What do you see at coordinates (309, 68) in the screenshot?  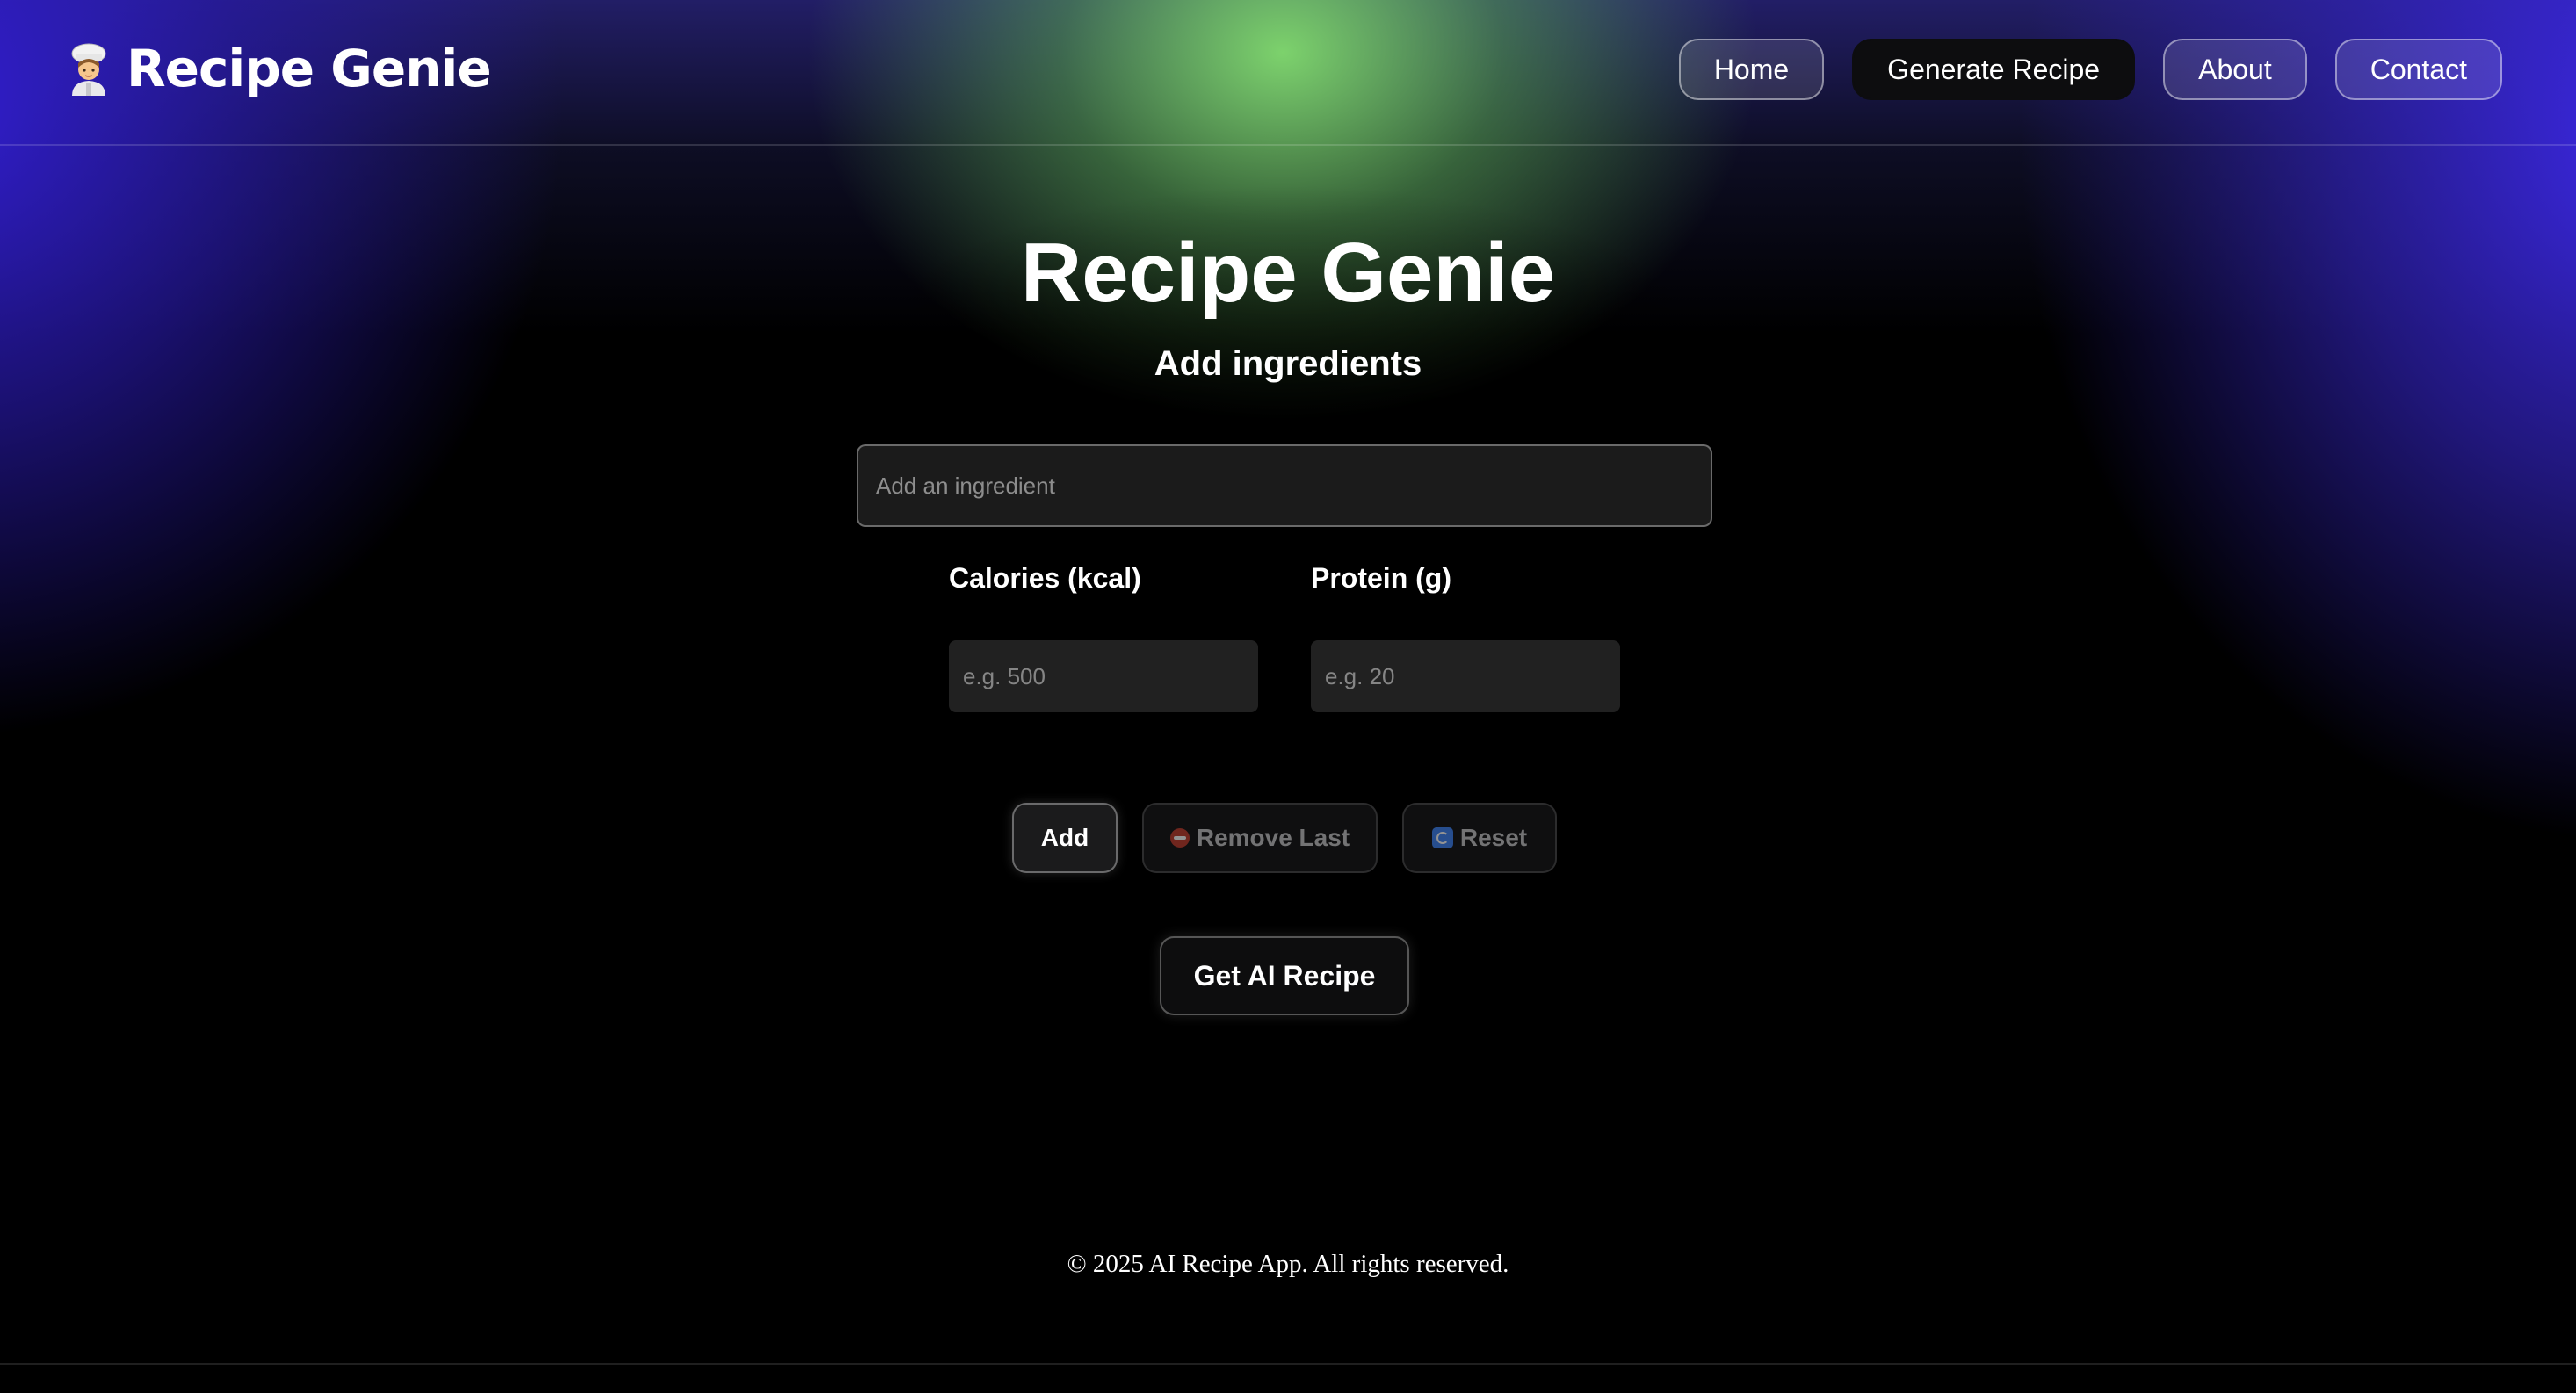 I see `brand-title: Recipe Genie` at bounding box center [309, 68].